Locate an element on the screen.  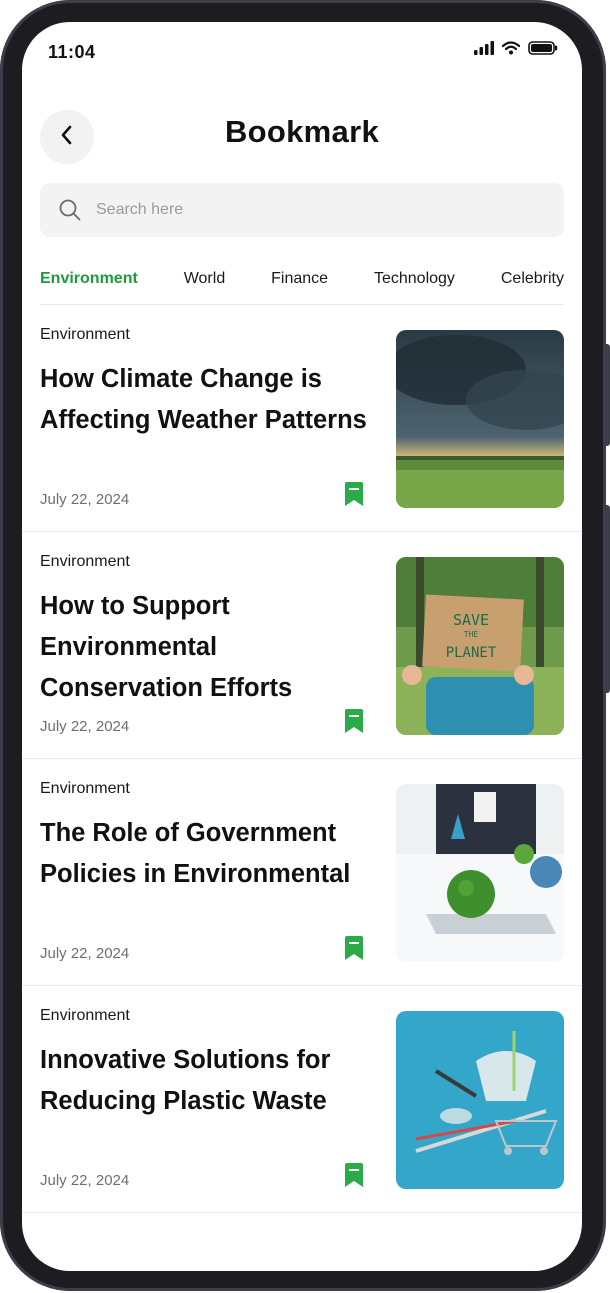
search-bar is located at coordinates (302, 210).